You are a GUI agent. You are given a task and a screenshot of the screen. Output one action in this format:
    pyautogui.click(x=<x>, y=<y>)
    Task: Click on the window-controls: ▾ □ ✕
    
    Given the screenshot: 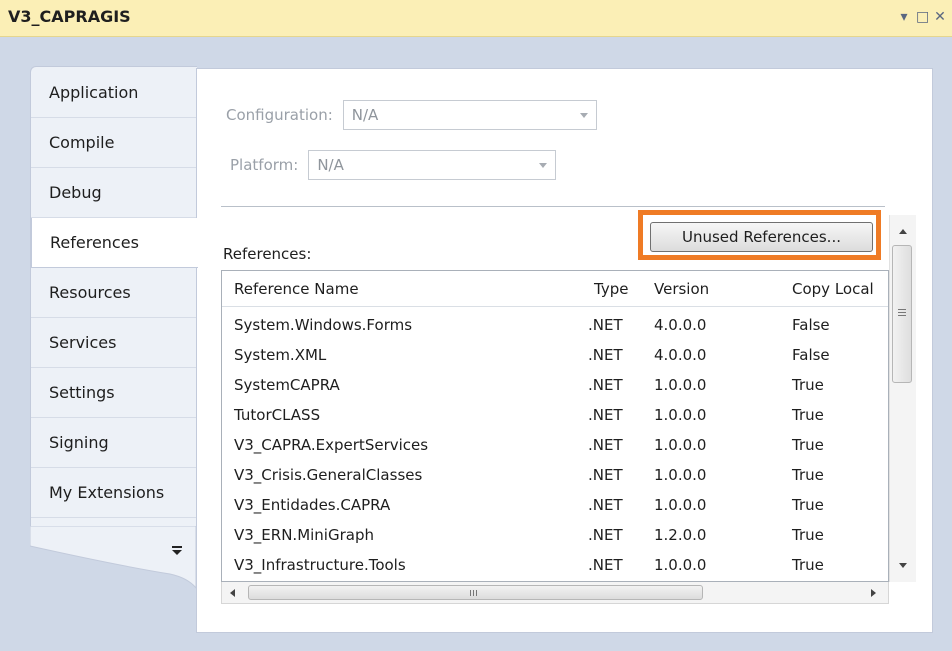 What is the action you would take?
    pyautogui.click(x=922, y=17)
    